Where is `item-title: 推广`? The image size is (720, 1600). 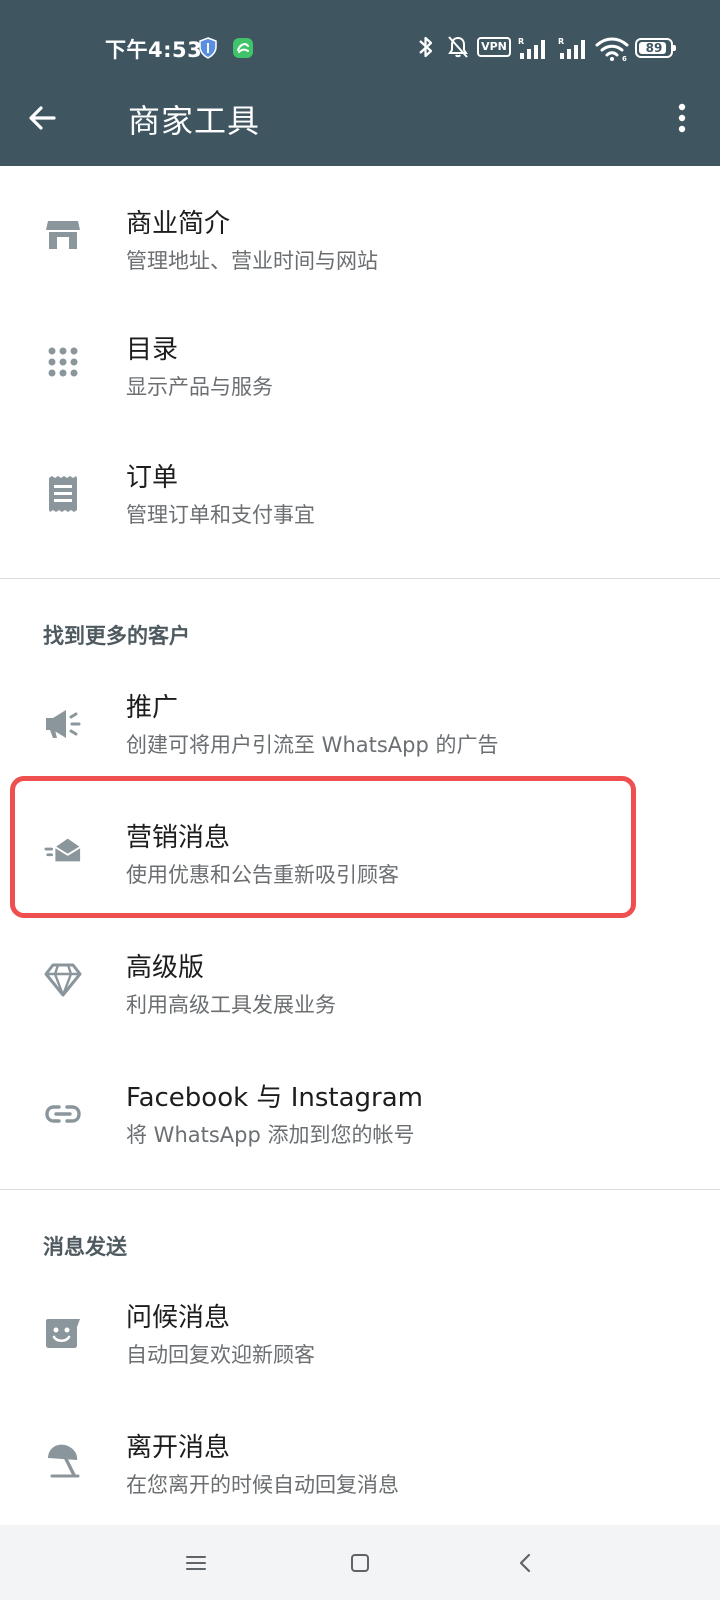 item-title: 推广 is located at coordinates (152, 708).